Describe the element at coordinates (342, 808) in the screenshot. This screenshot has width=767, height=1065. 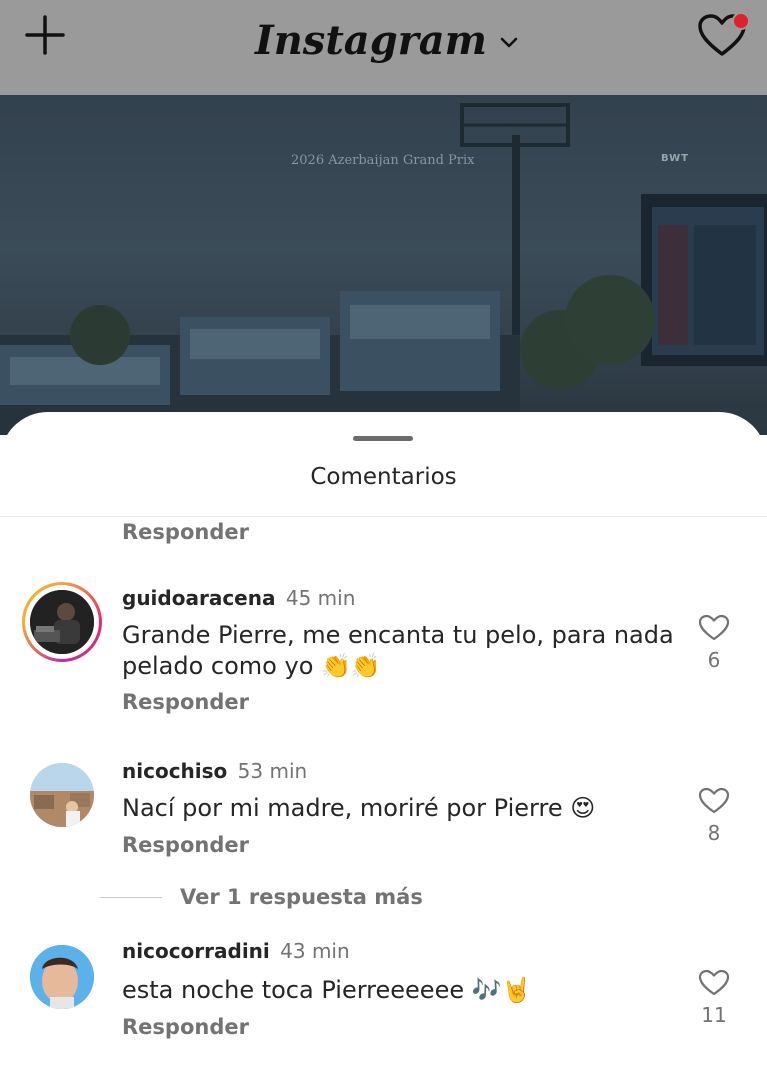
I see `comment-text-body: Nací por mi madre, moriré por Pierre` at that location.